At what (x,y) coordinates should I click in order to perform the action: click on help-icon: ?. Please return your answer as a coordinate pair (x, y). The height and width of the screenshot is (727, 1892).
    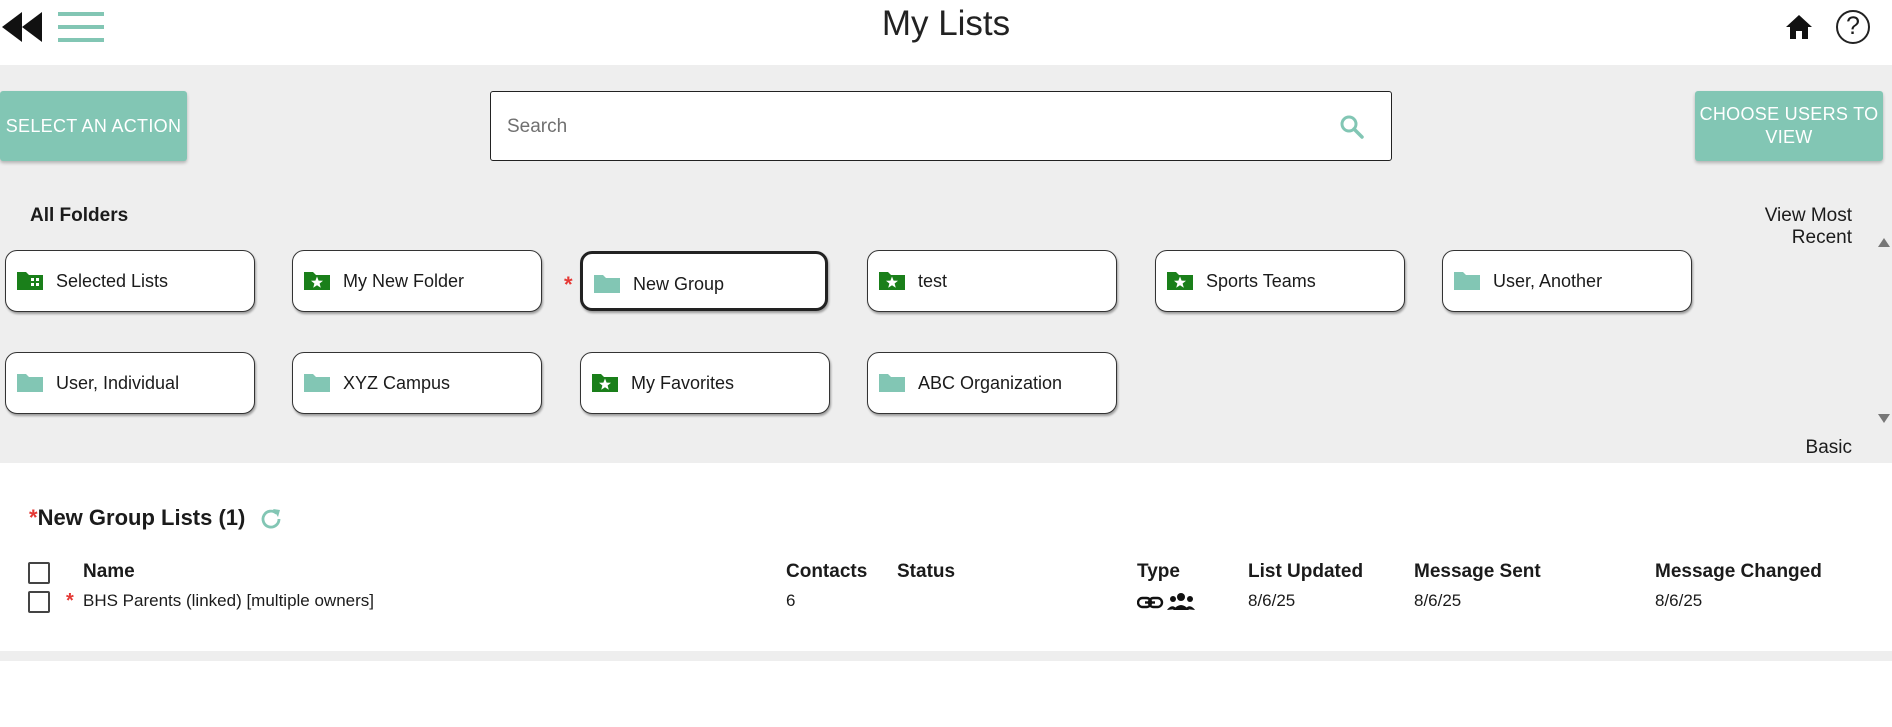
    Looking at the image, I should click on (1853, 27).